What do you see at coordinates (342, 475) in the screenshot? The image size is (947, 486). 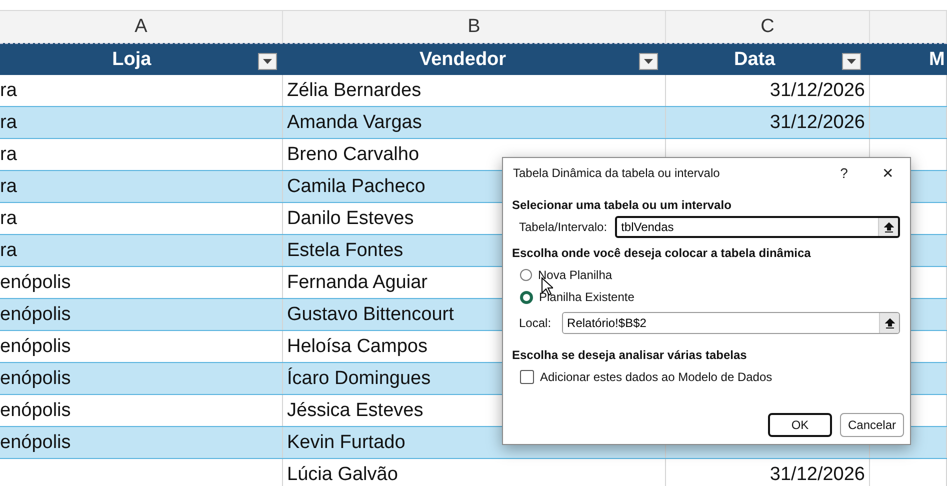 I see `table-cell: Lúcia Galvão` at bounding box center [342, 475].